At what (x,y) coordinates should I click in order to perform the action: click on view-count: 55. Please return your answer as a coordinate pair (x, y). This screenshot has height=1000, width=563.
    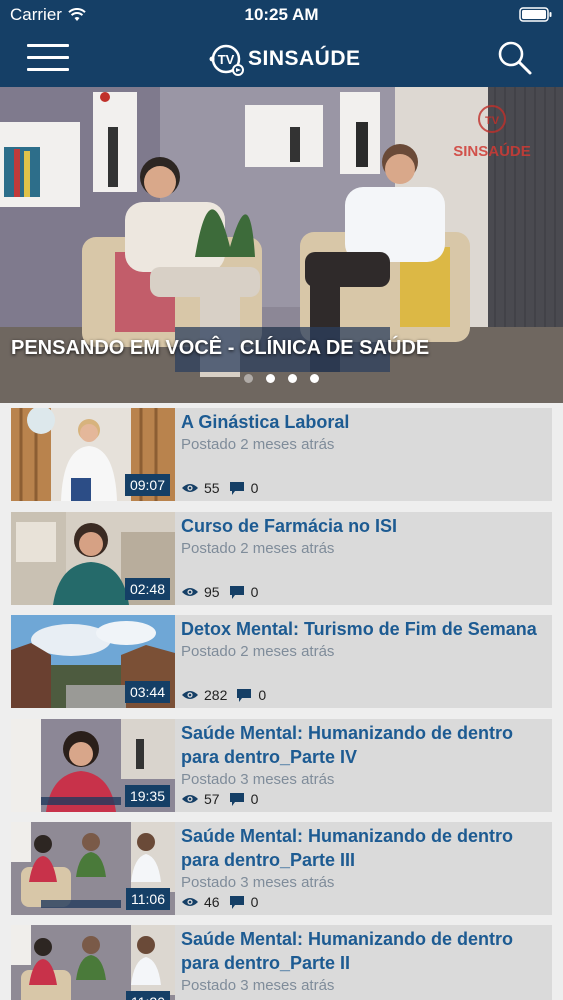
    Looking at the image, I should click on (212, 488).